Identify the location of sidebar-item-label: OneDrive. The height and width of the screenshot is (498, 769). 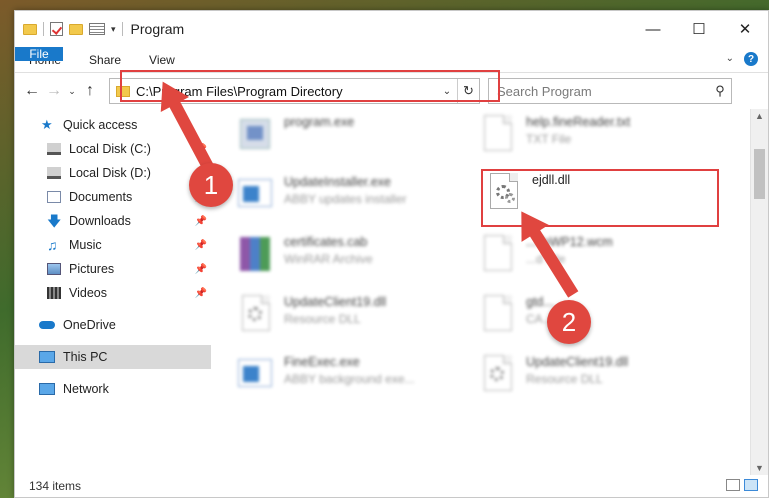
(89, 325).